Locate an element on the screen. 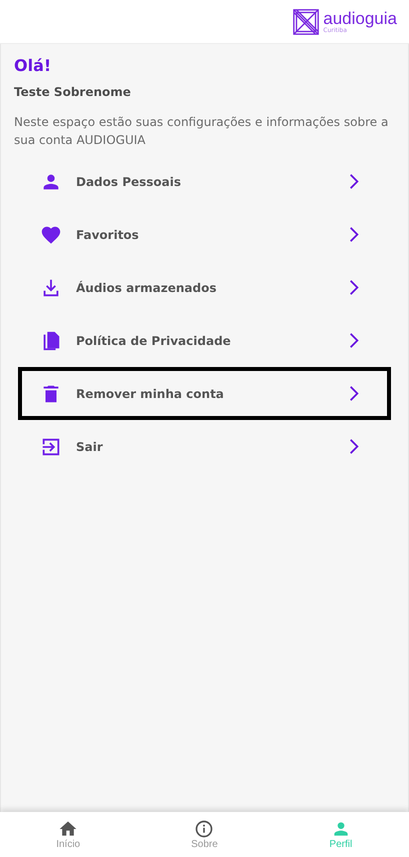  menu-label: Favoritos is located at coordinates (108, 235).